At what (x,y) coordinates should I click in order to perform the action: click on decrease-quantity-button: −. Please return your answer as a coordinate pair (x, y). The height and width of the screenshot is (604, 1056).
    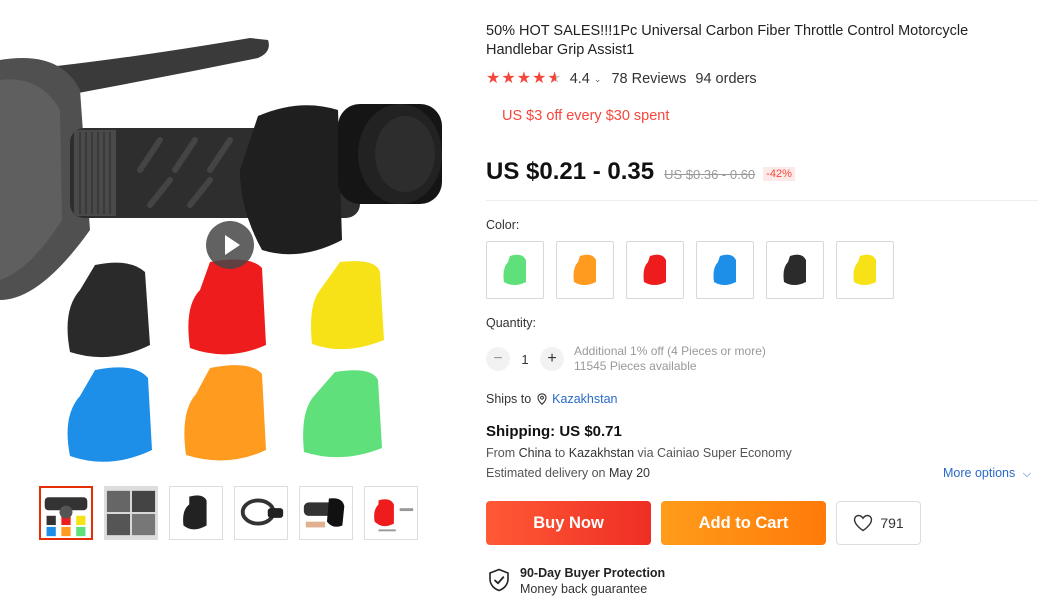
    Looking at the image, I should click on (498, 359).